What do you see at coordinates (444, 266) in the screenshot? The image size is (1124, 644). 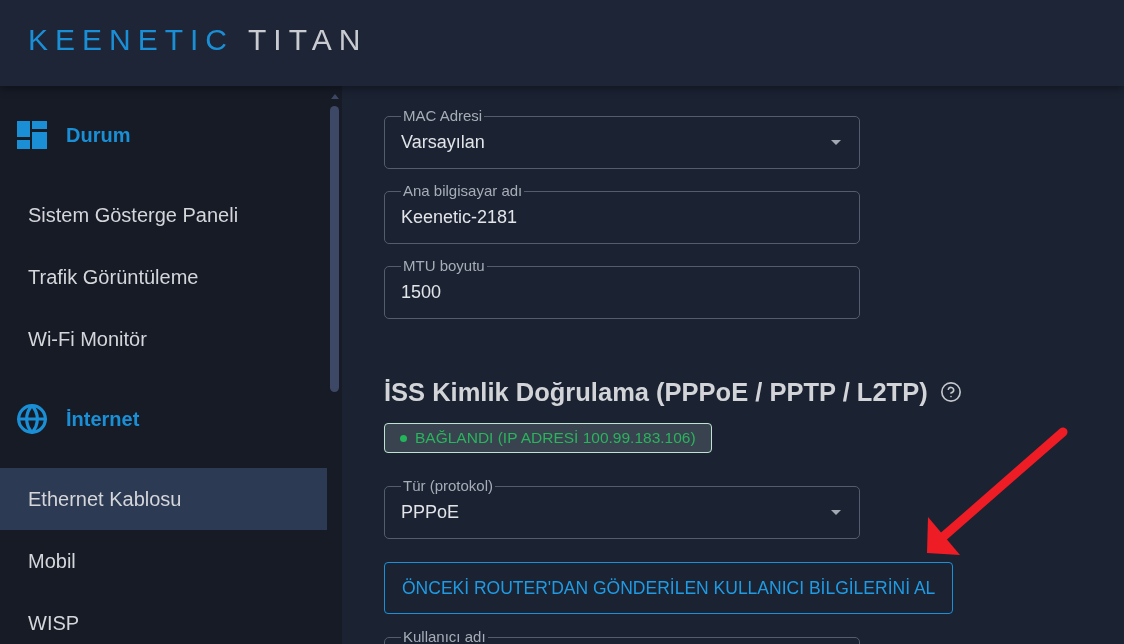 I see `field-label: MTU boyutu` at bounding box center [444, 266].